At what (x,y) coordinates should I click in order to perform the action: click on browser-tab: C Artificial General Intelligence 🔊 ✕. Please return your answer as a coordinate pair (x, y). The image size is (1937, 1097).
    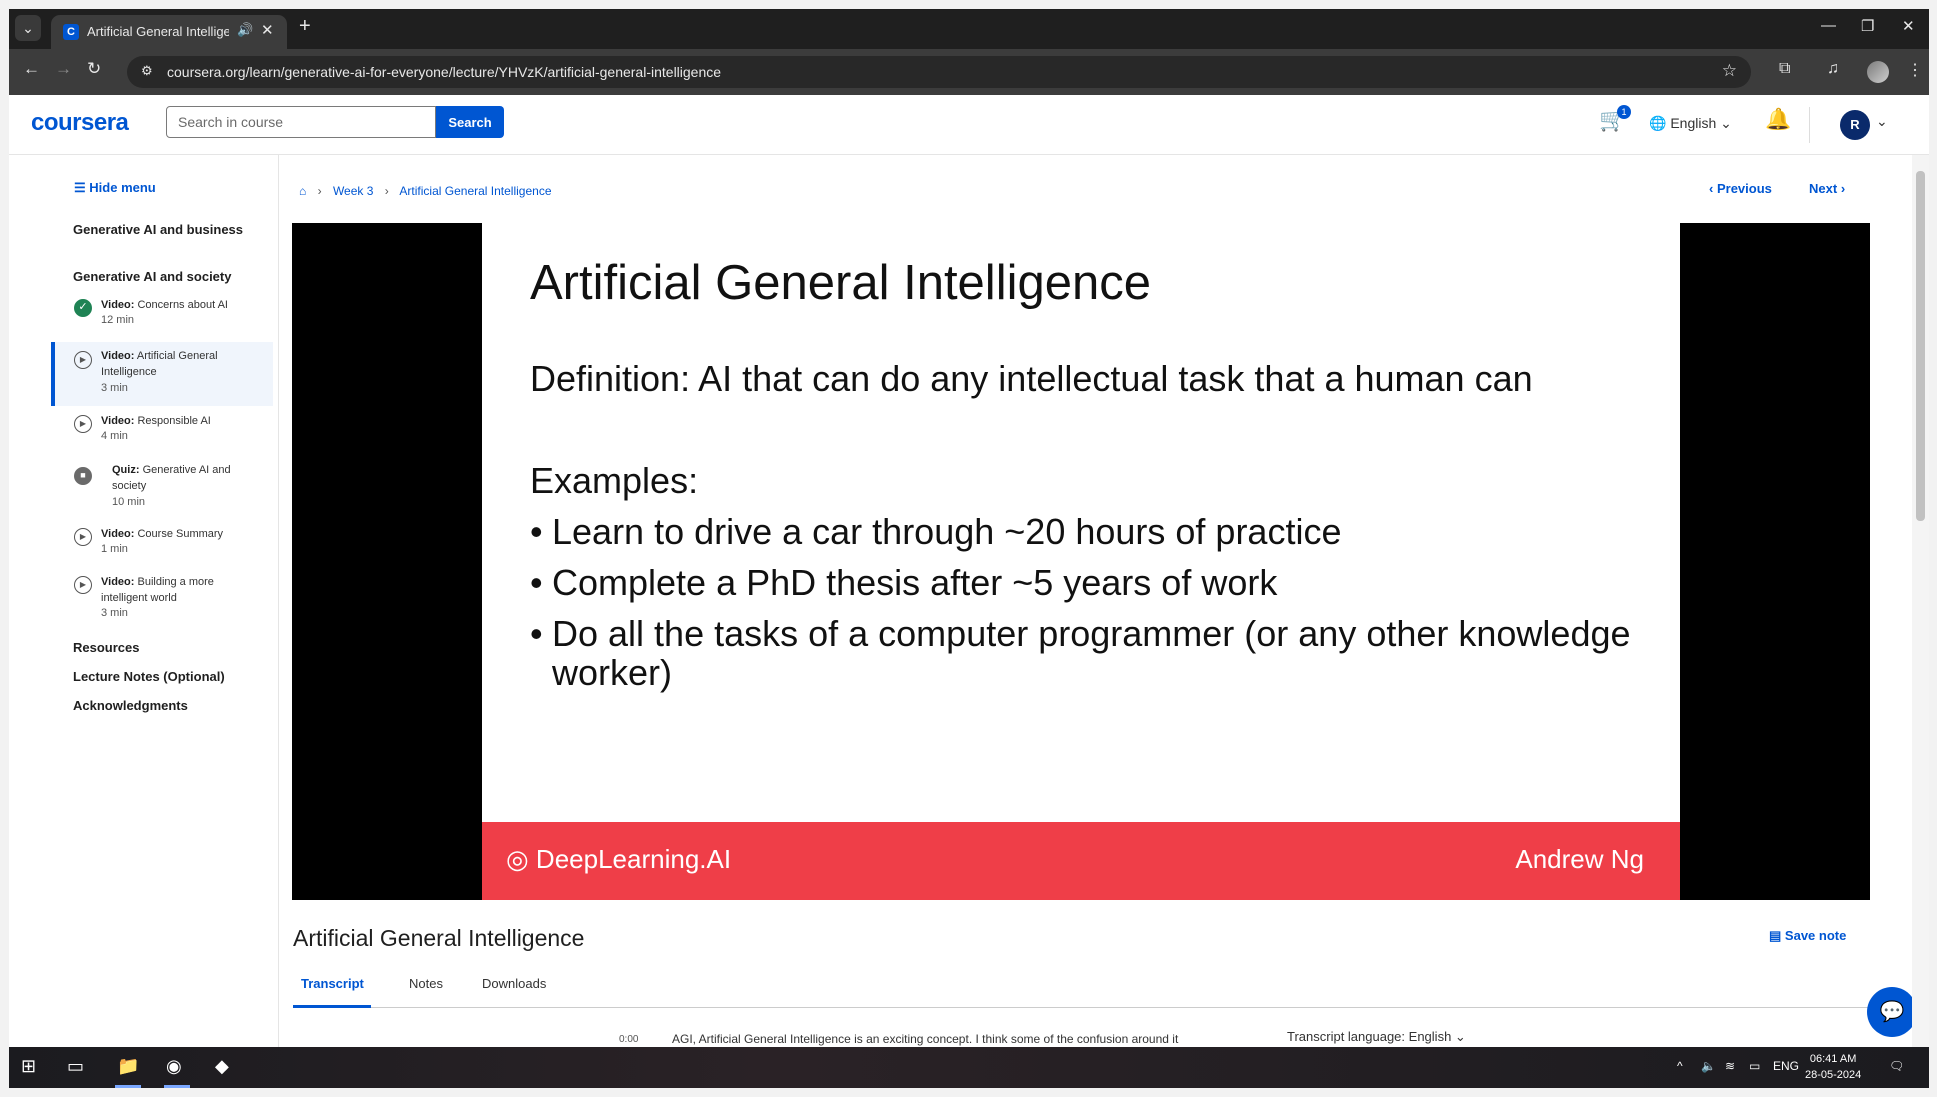
    Looking at the image, I should click on (169, 32).